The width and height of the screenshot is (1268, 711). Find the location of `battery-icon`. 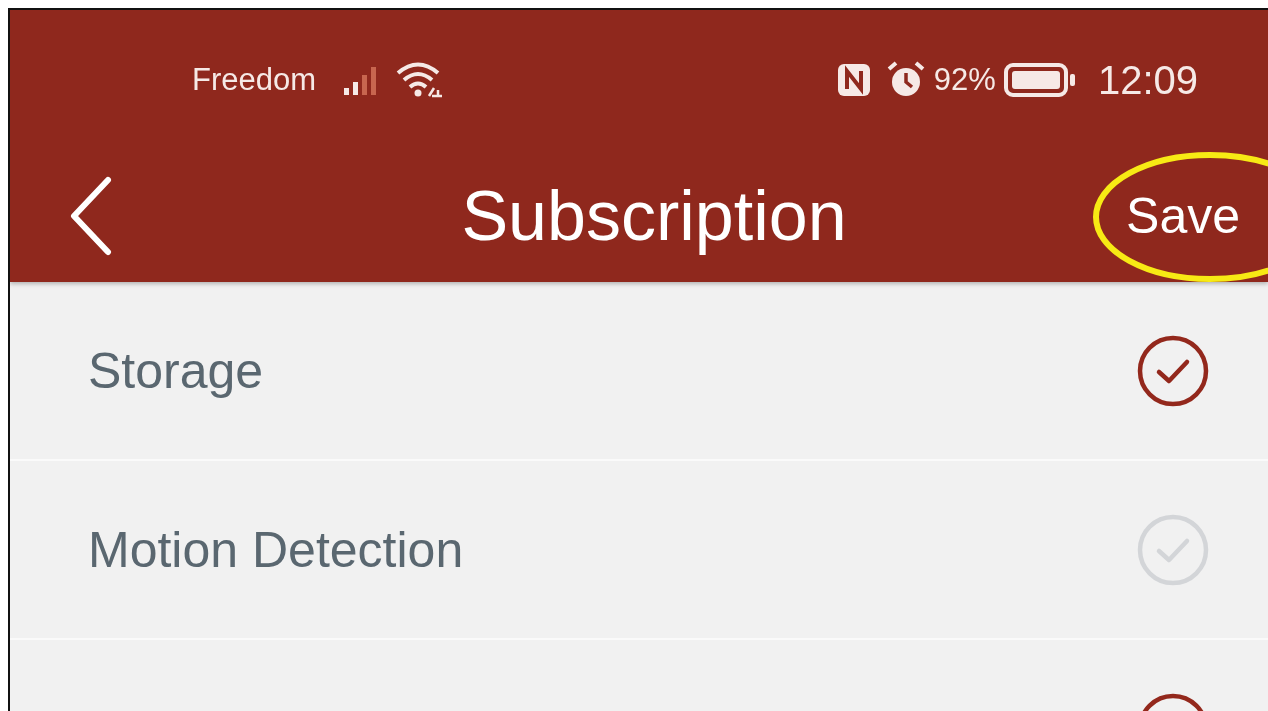

battery-icon is located at coordinates (1039, 80).